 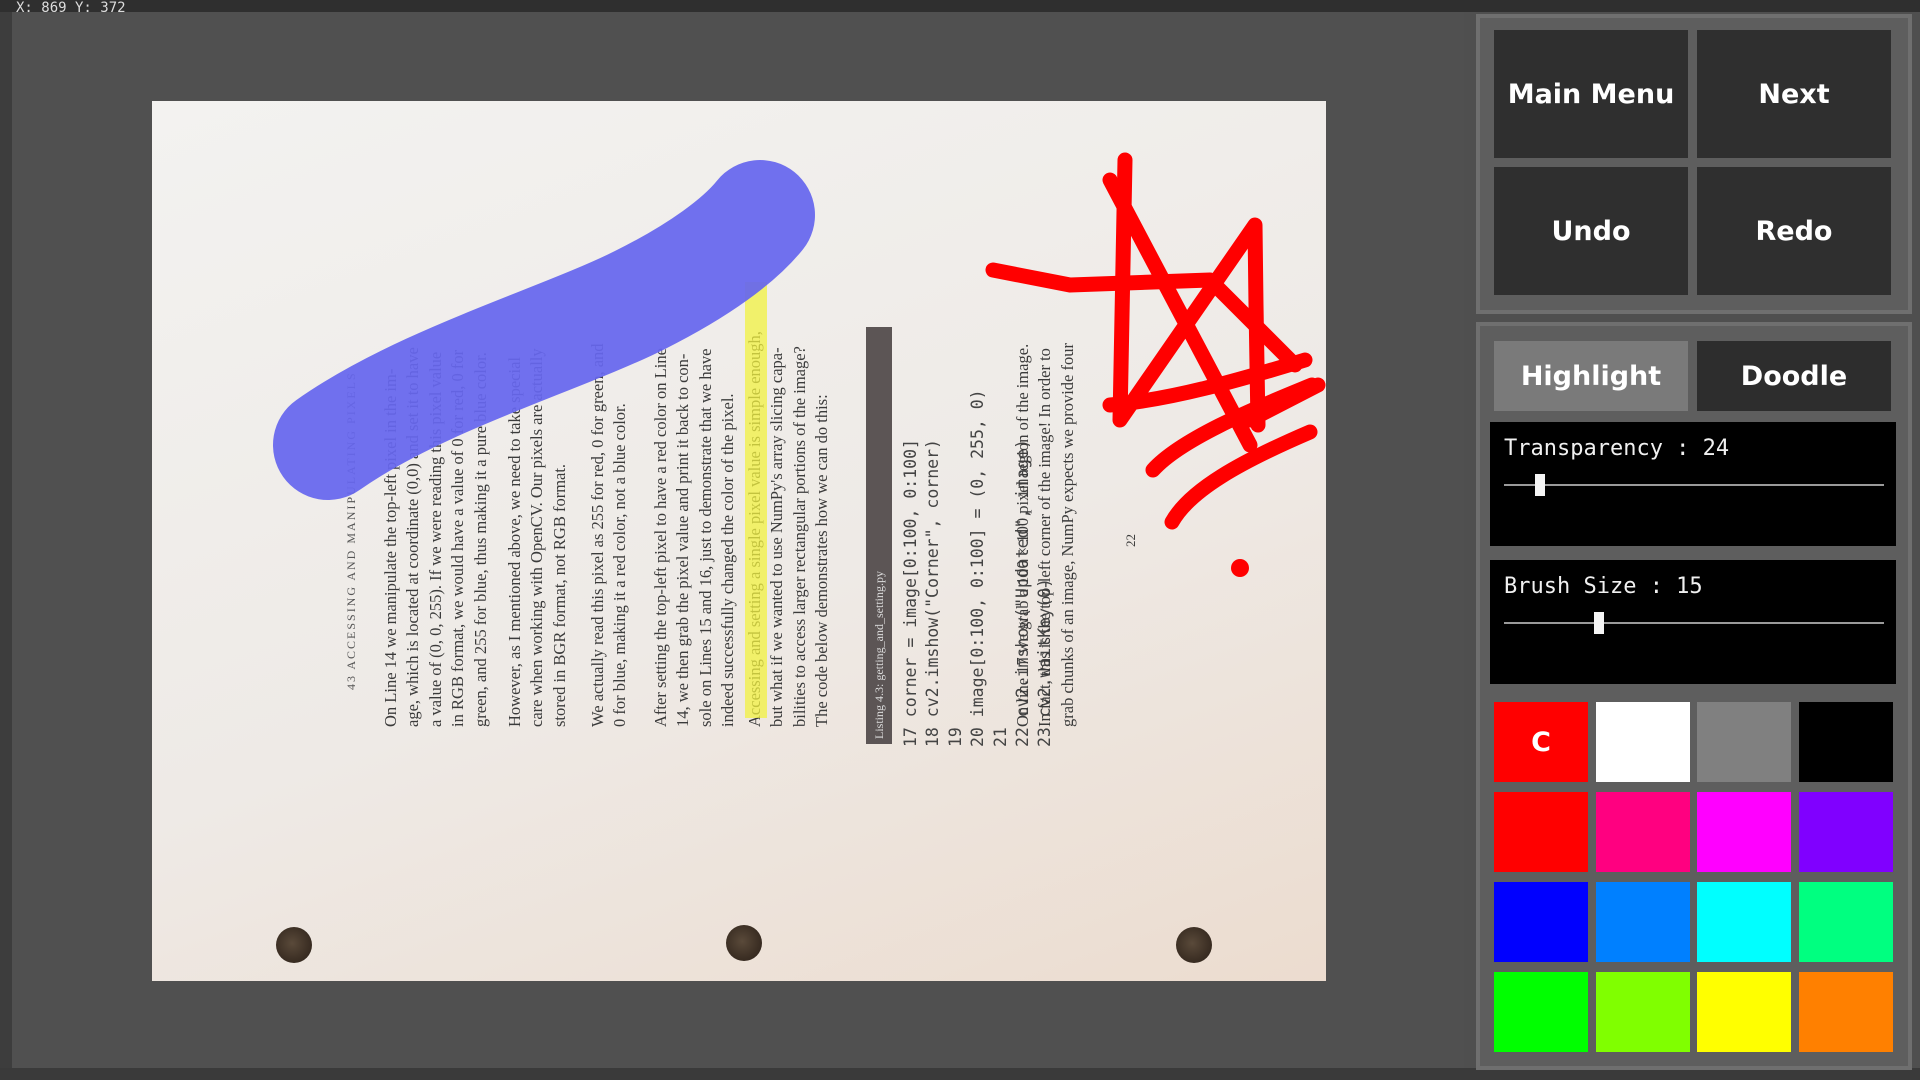 What do you see at coordinates (1845, 922) in the screenshot?
I see `spring-green-swatch` at bounding box center [1845, 922].